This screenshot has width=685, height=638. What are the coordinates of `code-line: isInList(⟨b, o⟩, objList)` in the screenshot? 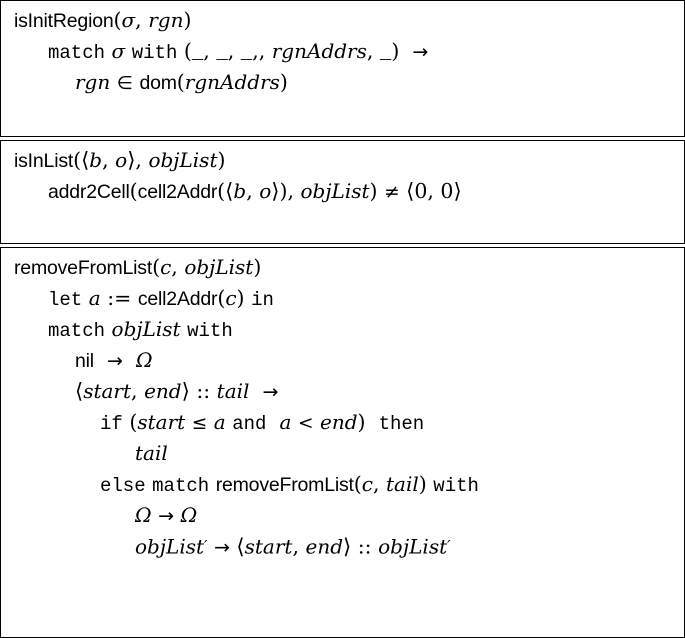 It's located at (342, 160).